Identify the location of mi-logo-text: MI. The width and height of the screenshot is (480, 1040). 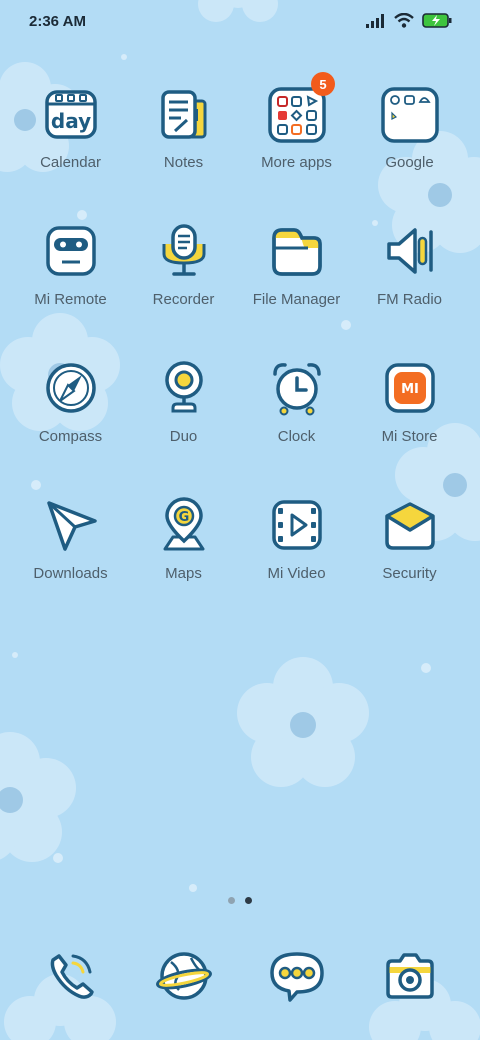
(410, 389).